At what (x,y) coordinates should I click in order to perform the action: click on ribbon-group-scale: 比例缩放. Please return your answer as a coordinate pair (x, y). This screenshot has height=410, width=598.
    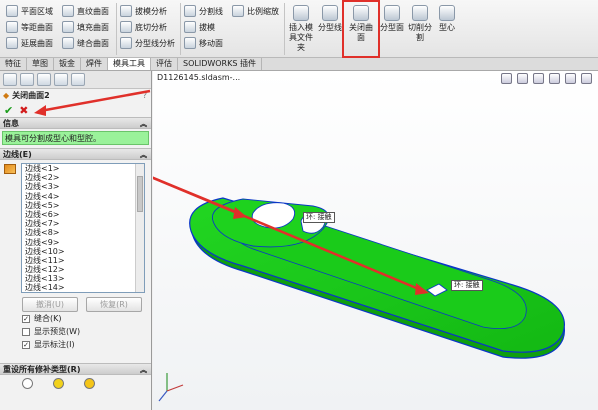
    Looking at the image, I should click on (255, 11).